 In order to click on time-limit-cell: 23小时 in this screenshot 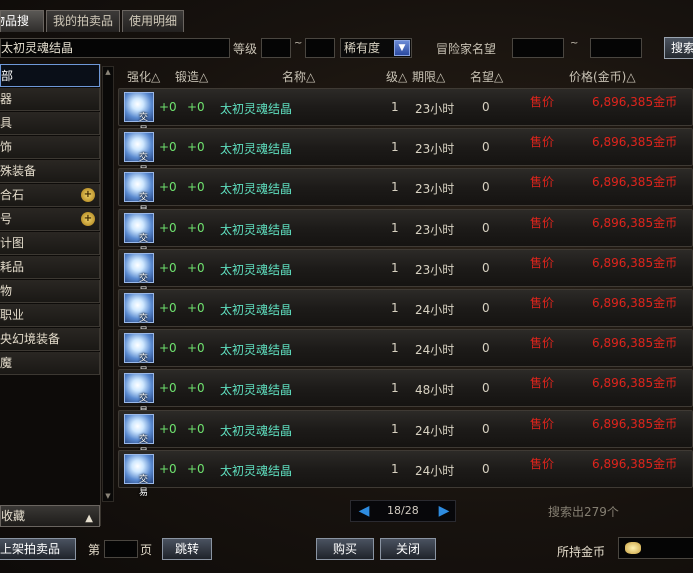, I will do `click(435, 269)`.